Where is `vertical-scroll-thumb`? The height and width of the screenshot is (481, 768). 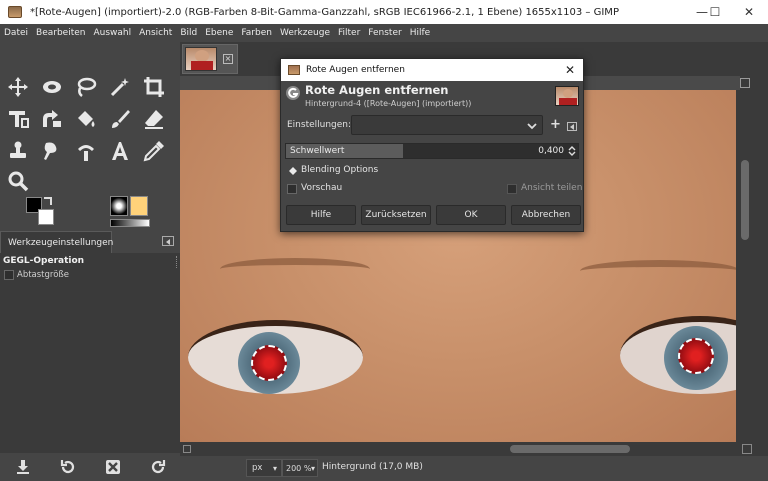 vertical-scroll-thumb is located at coordinates (745, 200).